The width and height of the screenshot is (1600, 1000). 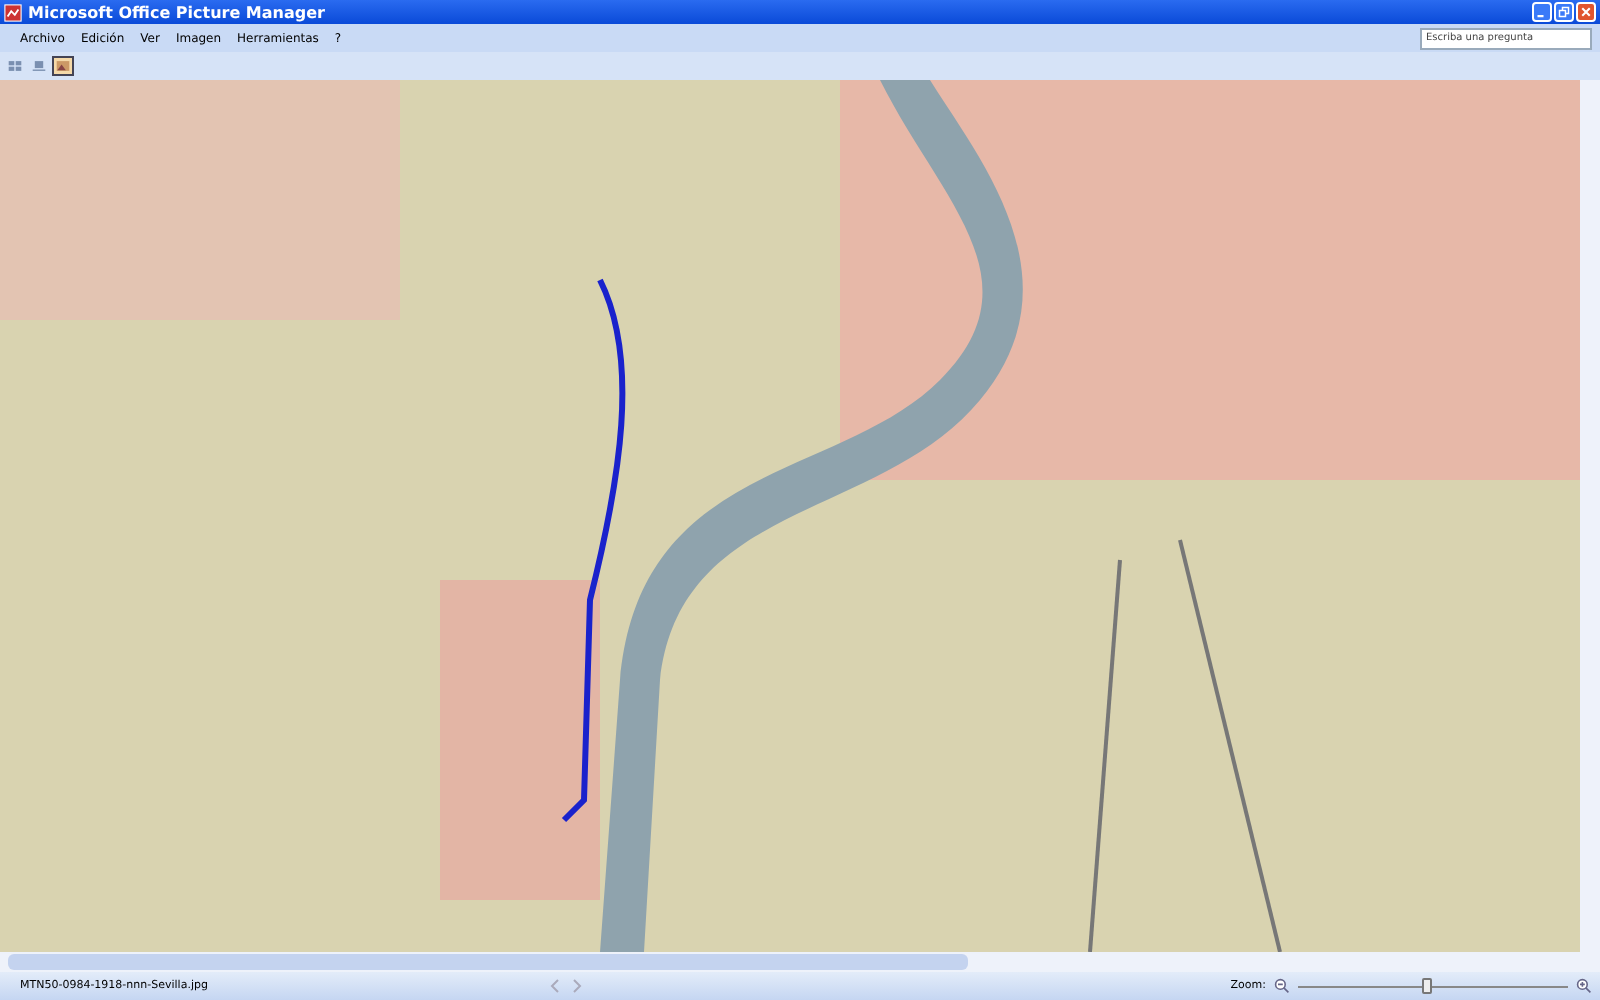 I want to click on zoom-in-icon, so click(x=1584, y=986).